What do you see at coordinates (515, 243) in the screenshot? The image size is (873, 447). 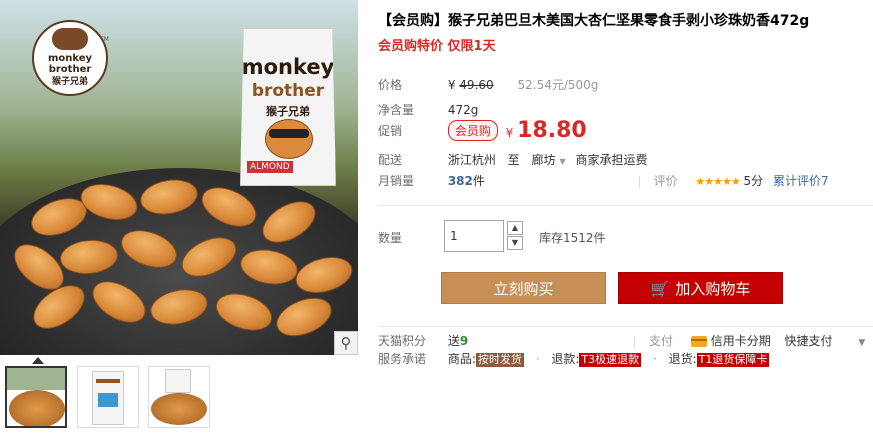 I see `quantity-decrease-button: ▼` at bounding box center [515, 243].